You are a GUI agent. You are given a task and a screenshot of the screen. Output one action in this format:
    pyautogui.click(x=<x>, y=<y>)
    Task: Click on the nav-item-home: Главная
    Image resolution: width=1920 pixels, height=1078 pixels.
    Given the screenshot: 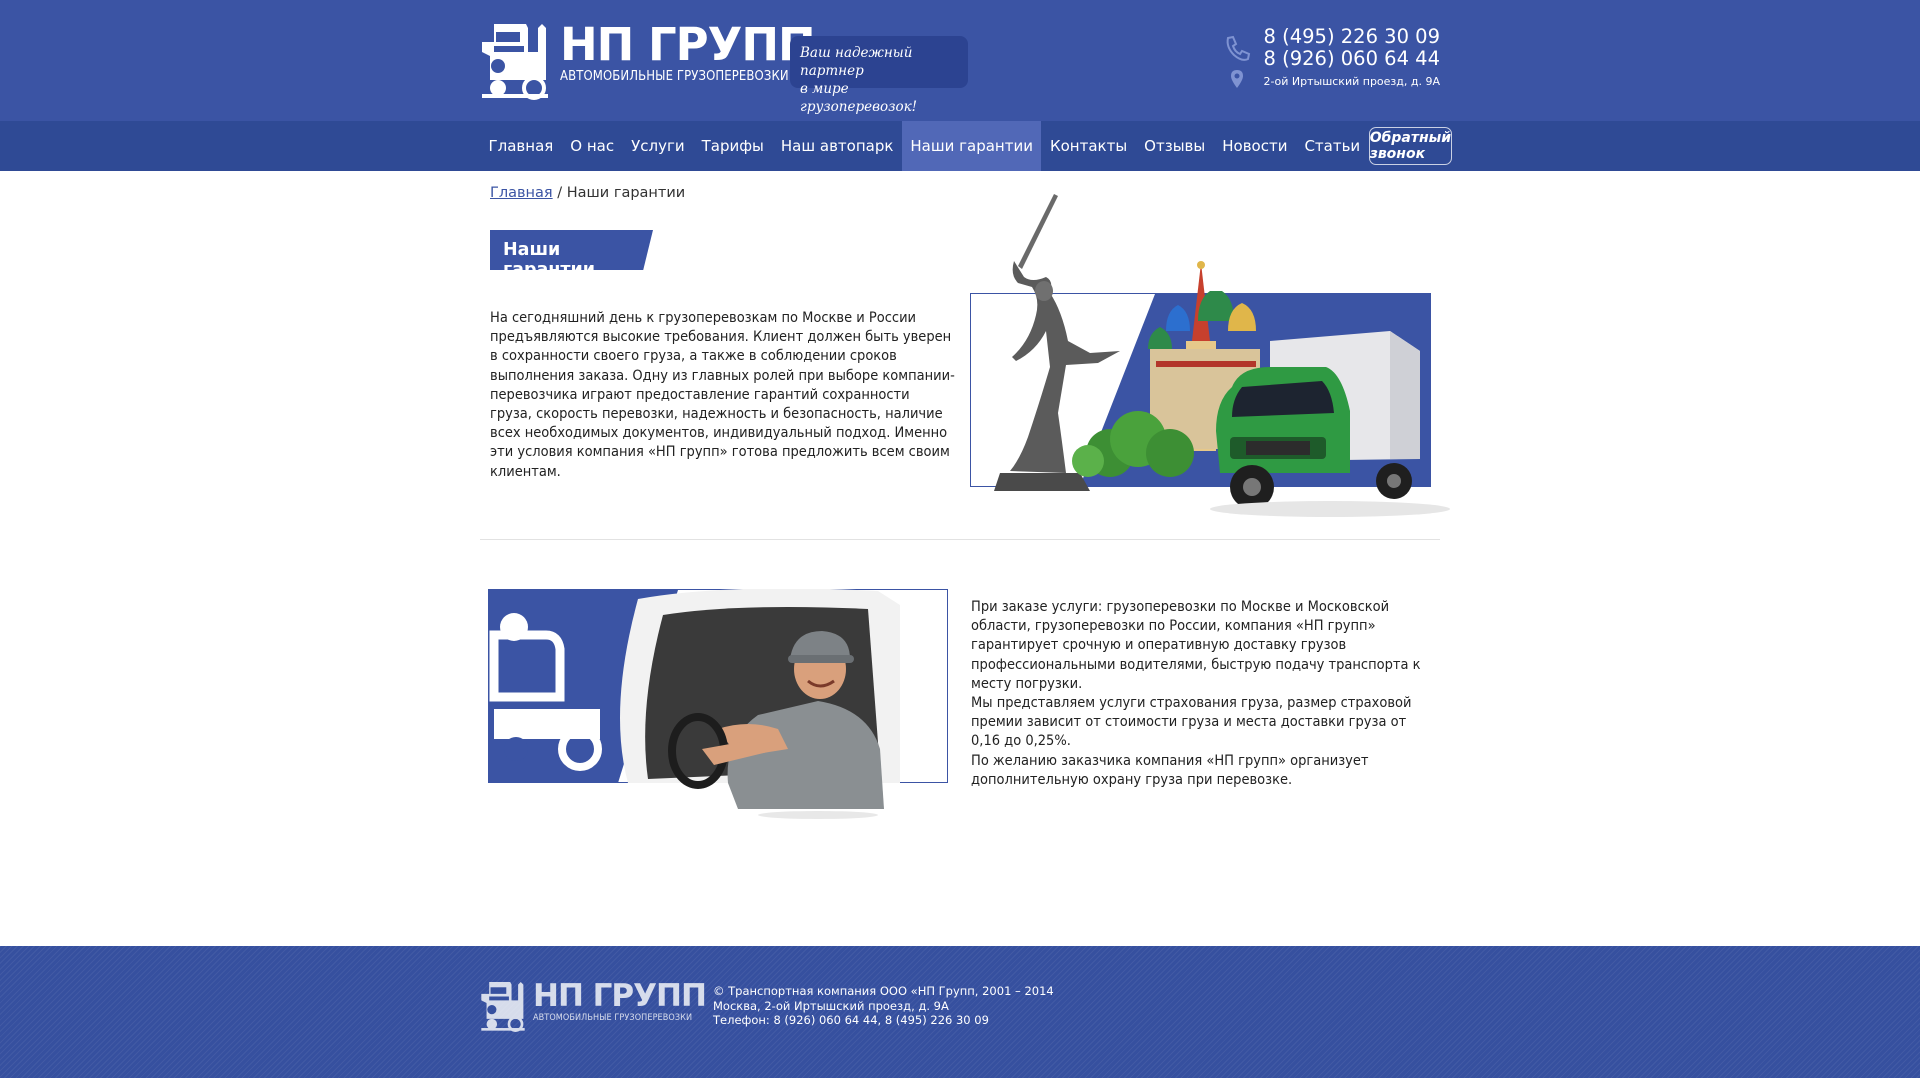 What is the action you would take?
    pyautogui.click(x=521, y=146)
    